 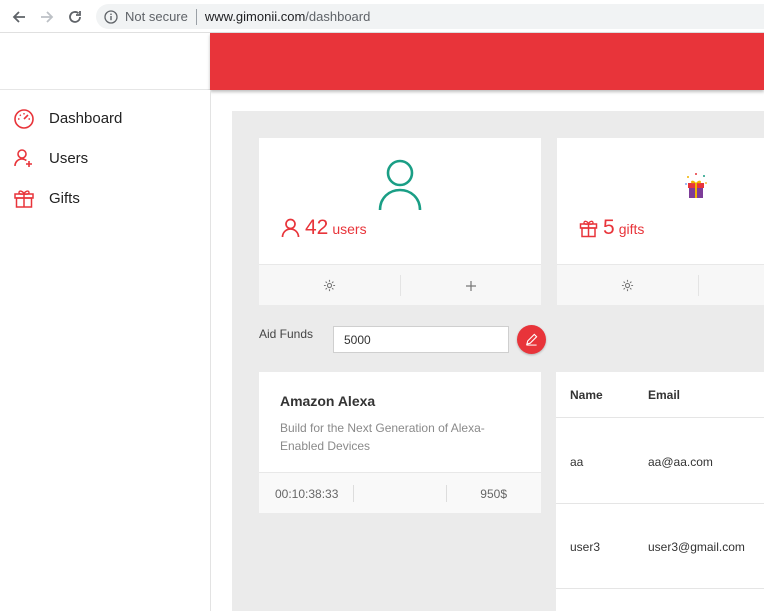 I want to click on pencil-icon, so click(x=532, y=339).